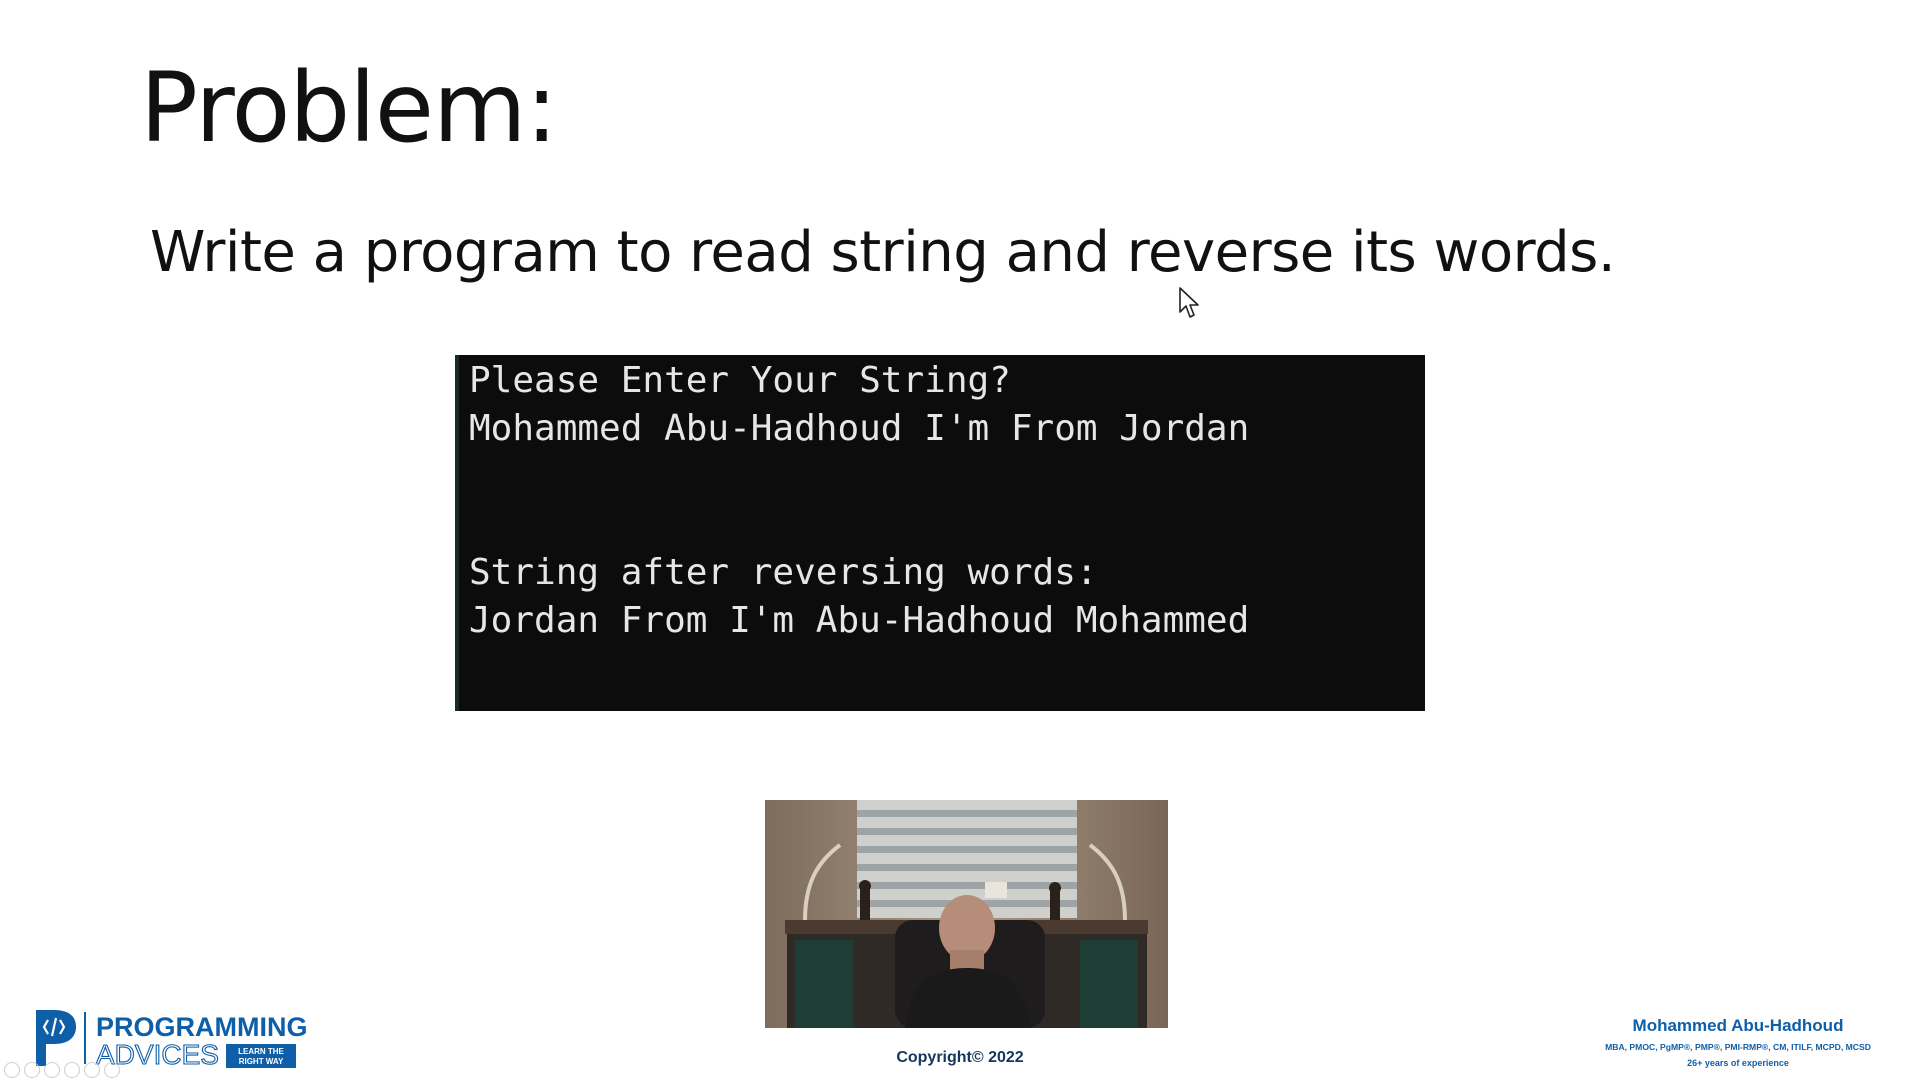  I want to click on console-line: Mohammed Abu-Hadhoud I'm From Jordan, so click(859, 428).